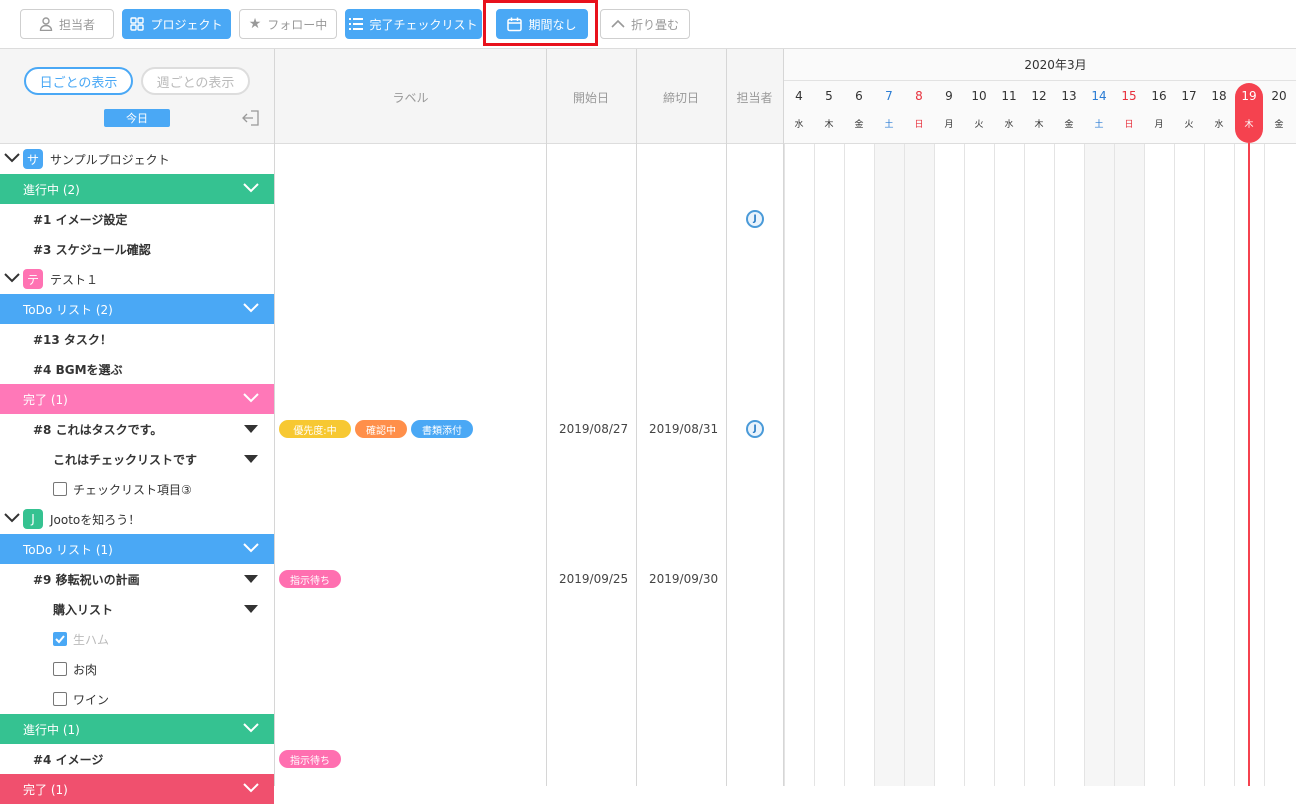 The height and width of the screenshot is (804, 1296). Describe the element at coordinates (137, 189) in the screenshot. I see `group-header: 進行中 (2)` at that location.